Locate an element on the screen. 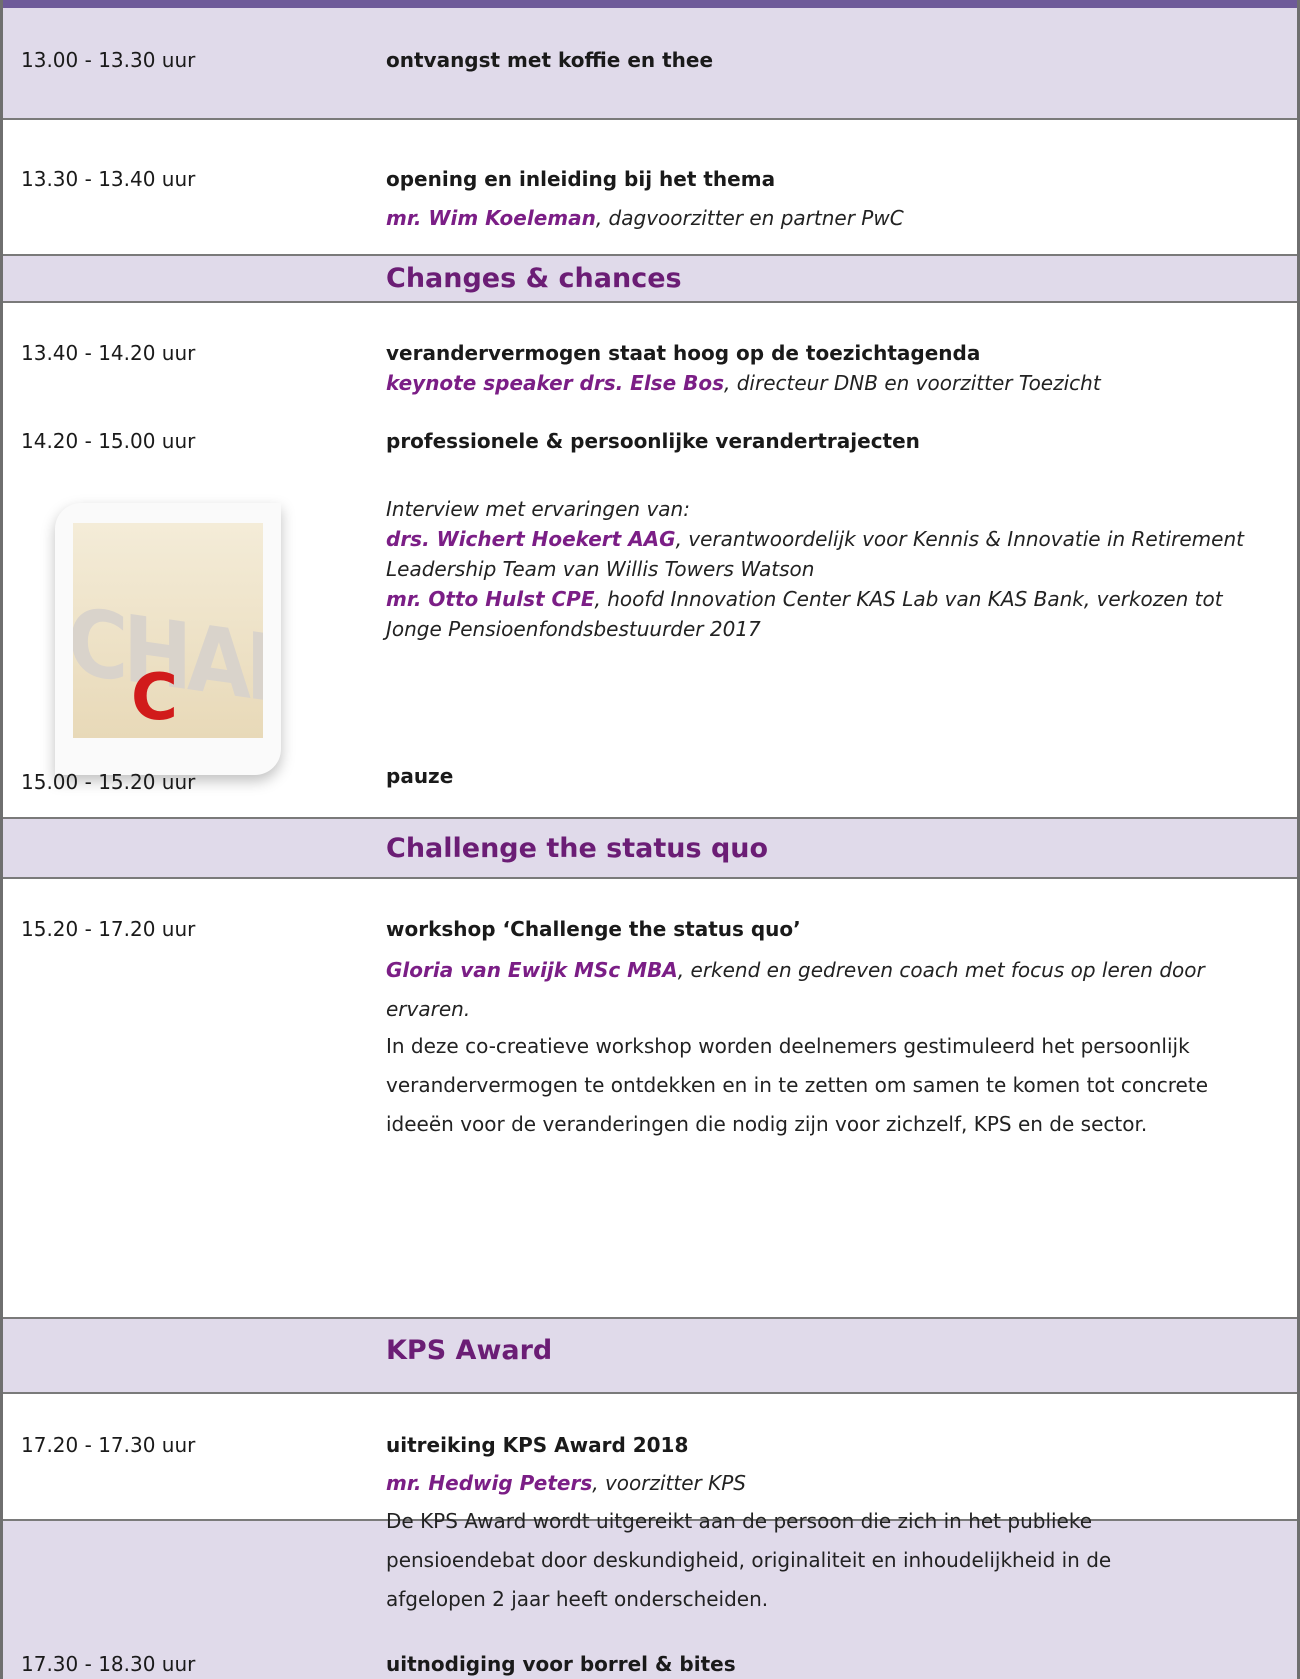 The image size is (1300, 1679). slot-title: ontvangst met koffie en thee is located at coordinates (550, 60).